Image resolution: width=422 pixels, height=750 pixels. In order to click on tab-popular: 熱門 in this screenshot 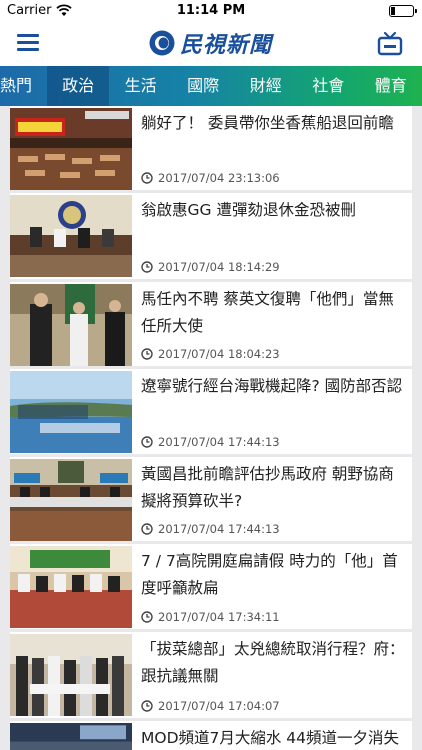, I will do `click(23, 86)`.